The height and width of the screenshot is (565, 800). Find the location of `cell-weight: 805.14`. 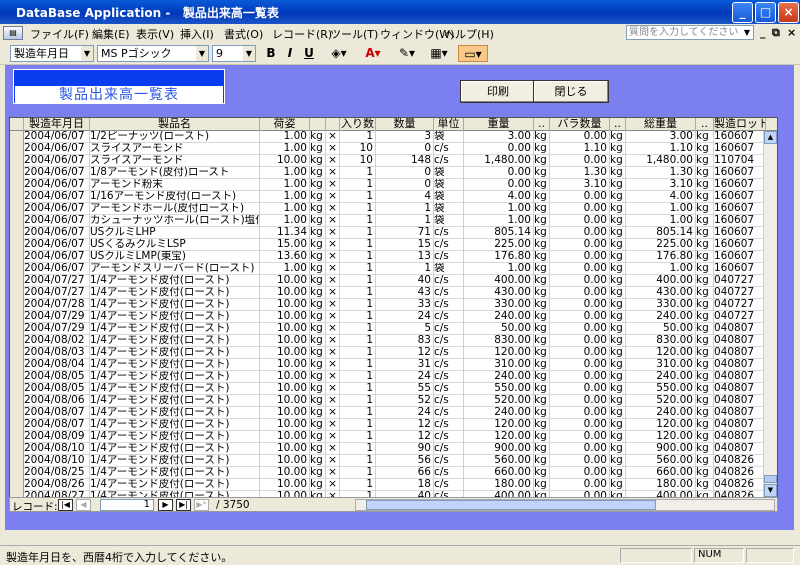

cell-weight: 805.14 is located at coordinates (499, 233).